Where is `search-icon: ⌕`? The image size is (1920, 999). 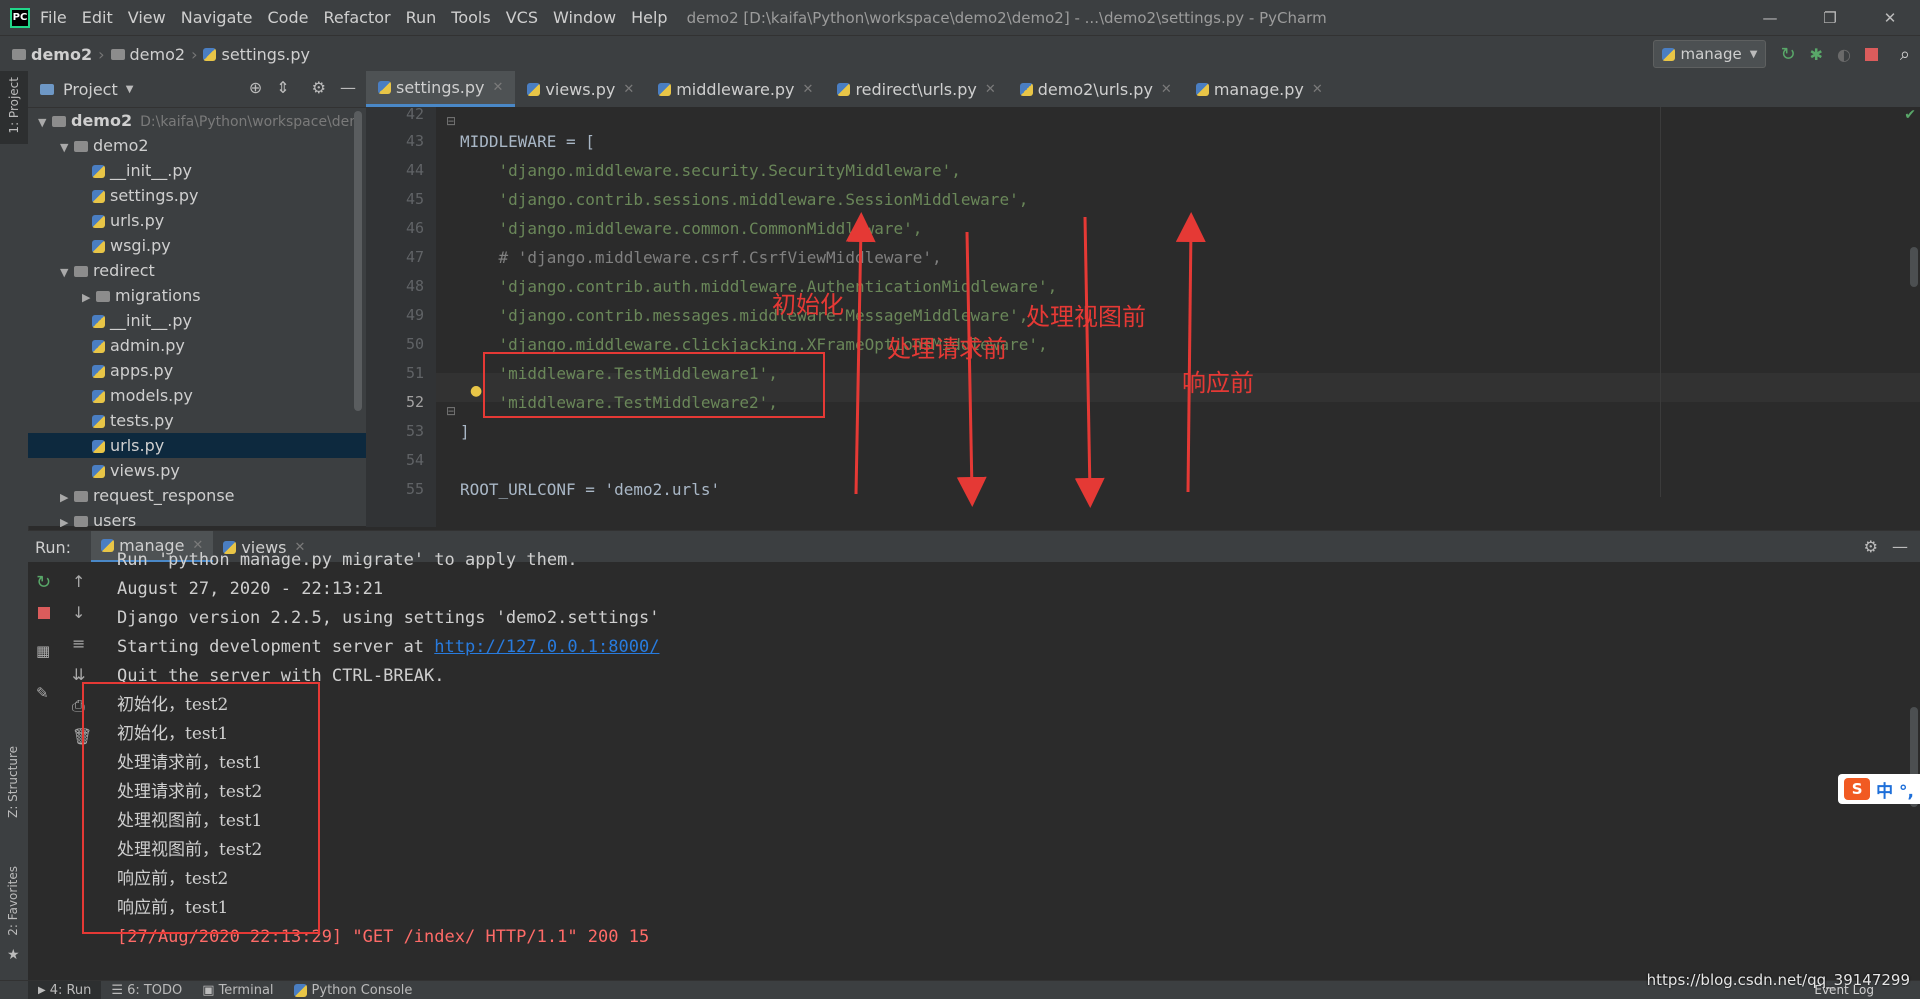 search-icon: ⌕ is located at coordinates (1905, 54).